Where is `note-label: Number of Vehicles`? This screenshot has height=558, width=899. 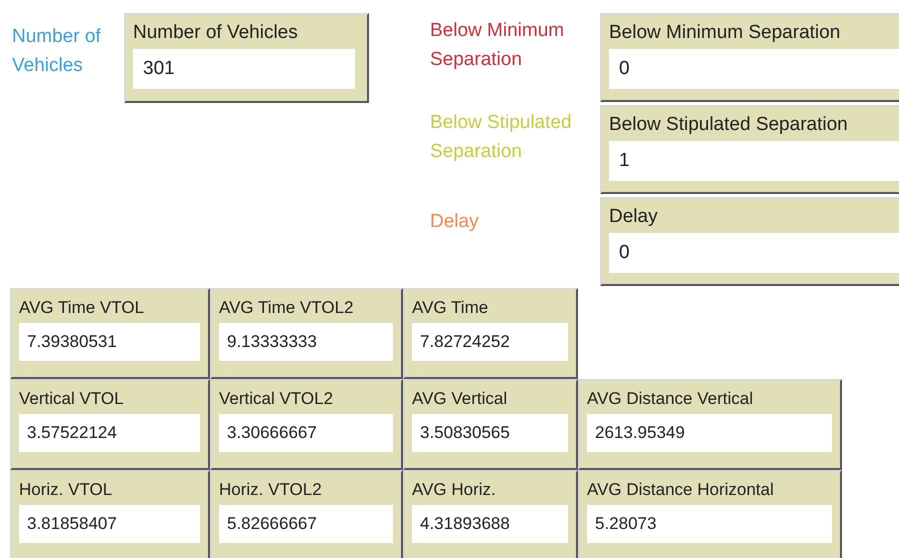
note-label: Number of Vehicles is located at coordinates (57, 51).